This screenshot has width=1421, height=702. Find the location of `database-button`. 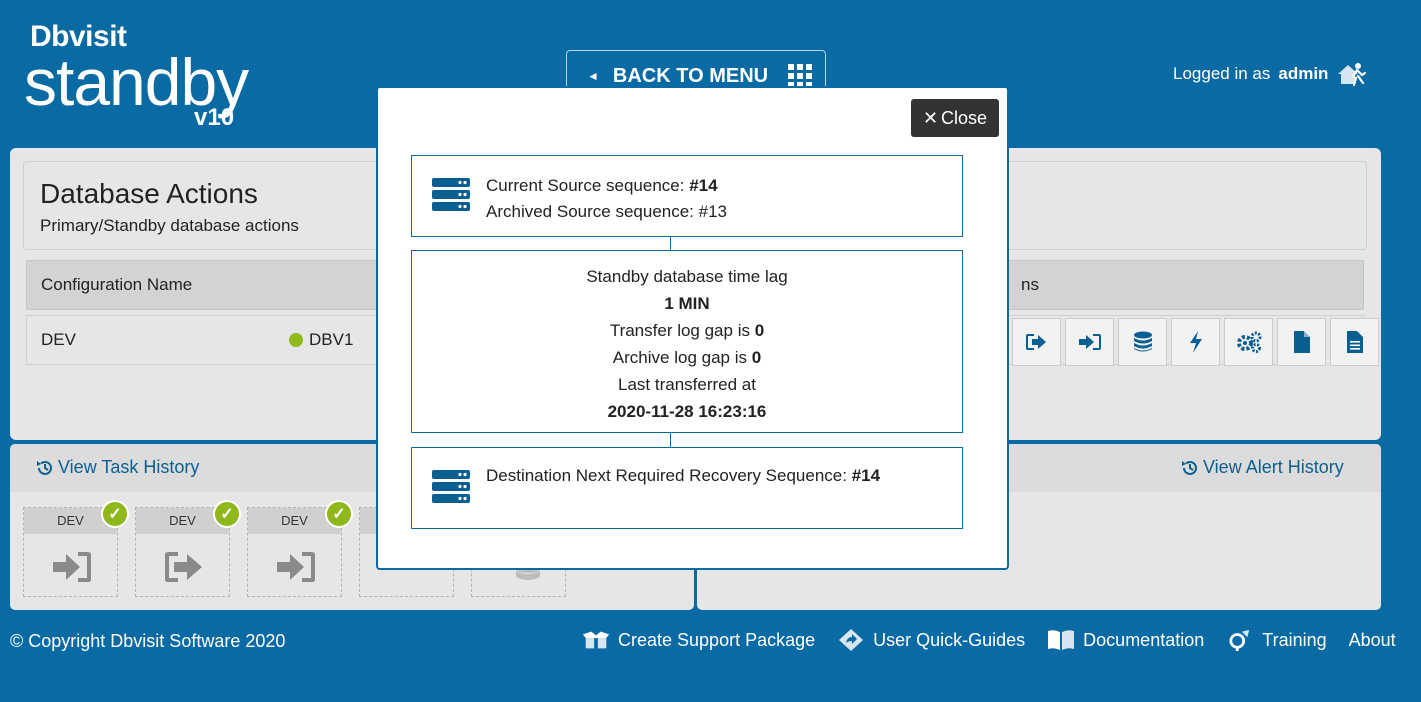

database-button is located at coordinates (1142, 342).